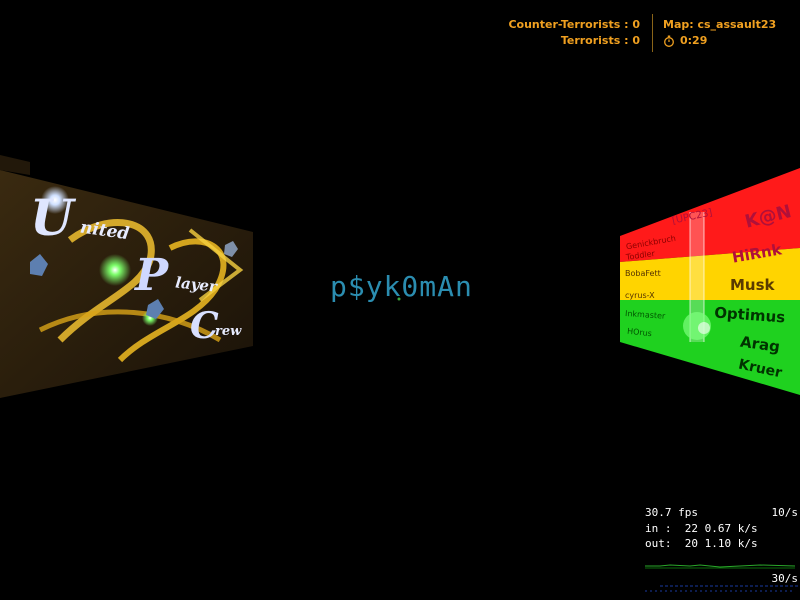 The image size is (800, 600). I want to click on svg-text: Musk, so click(753, 285).